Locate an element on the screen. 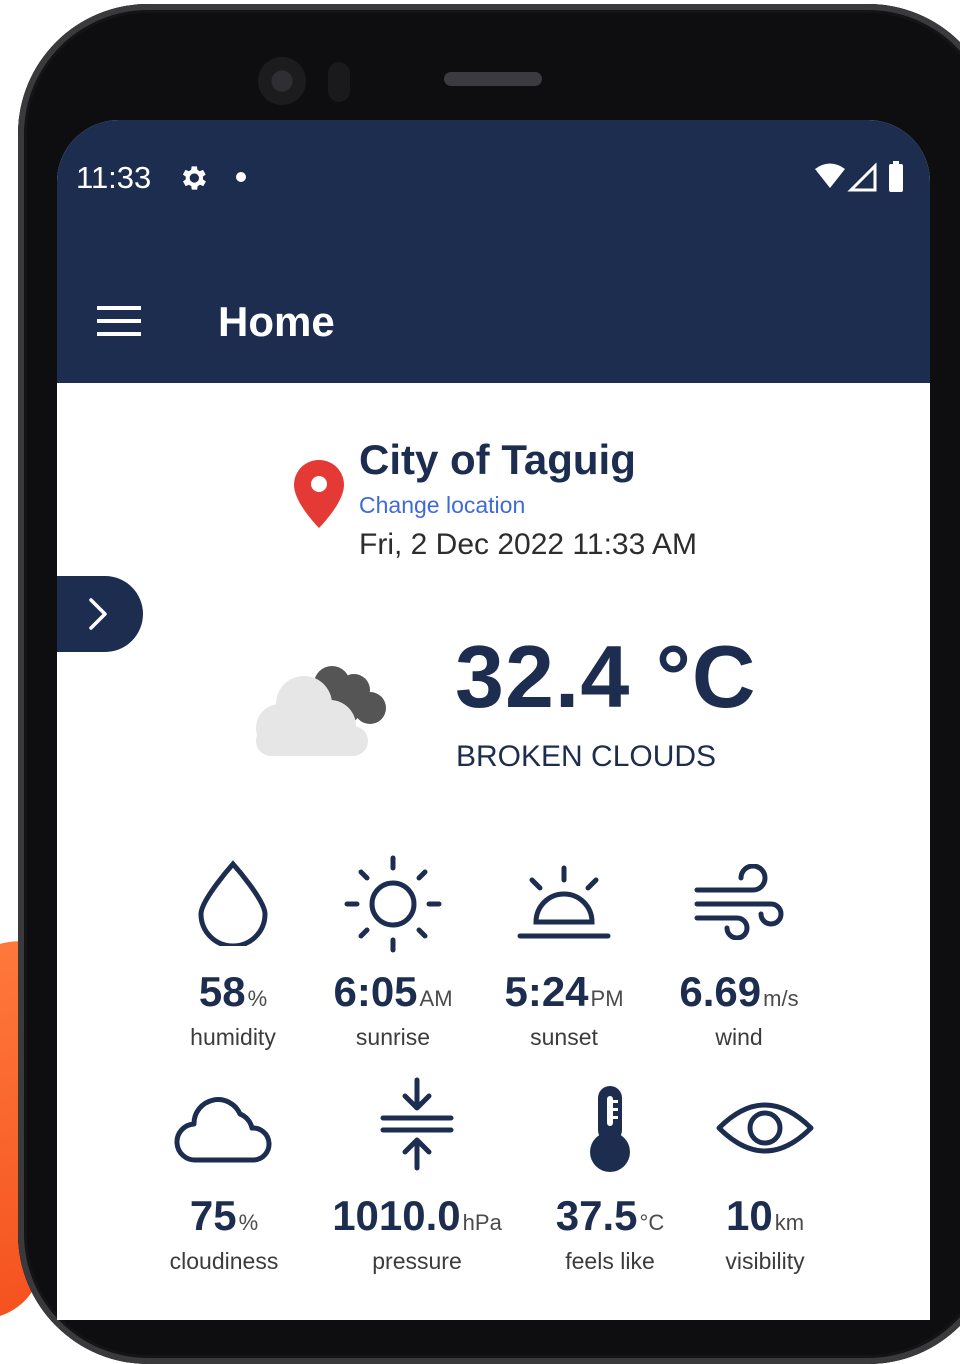 This screenshot has width=960, height=1364. humidity-unit: % is located at coordinates (257, 998).